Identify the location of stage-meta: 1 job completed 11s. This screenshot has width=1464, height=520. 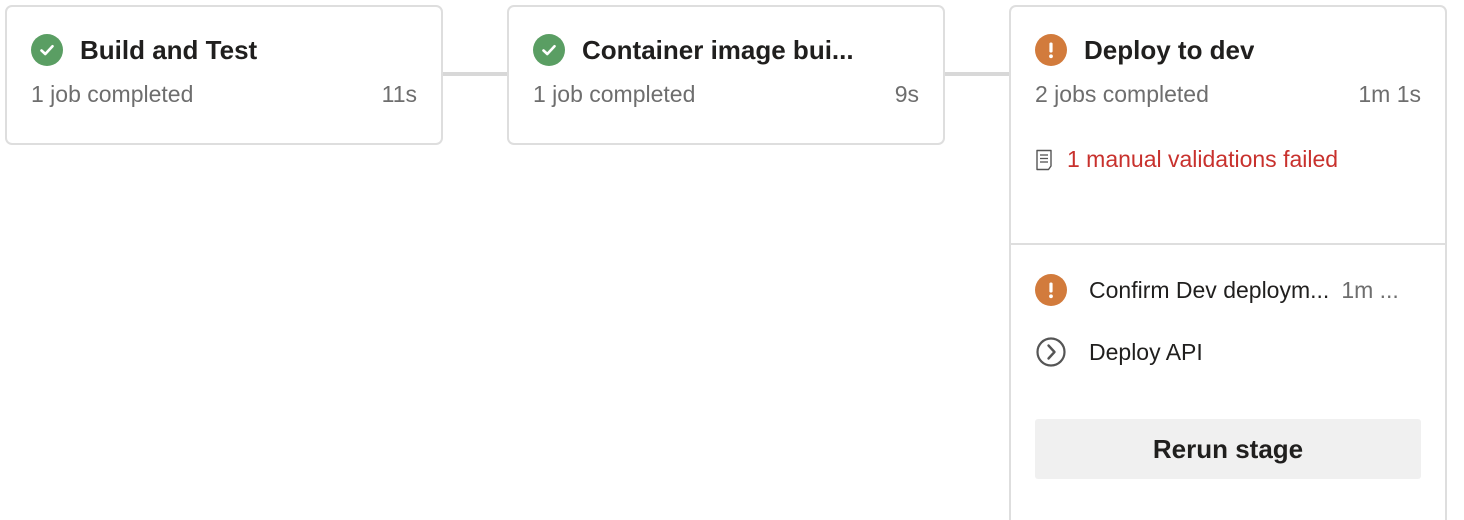
(224, 94).